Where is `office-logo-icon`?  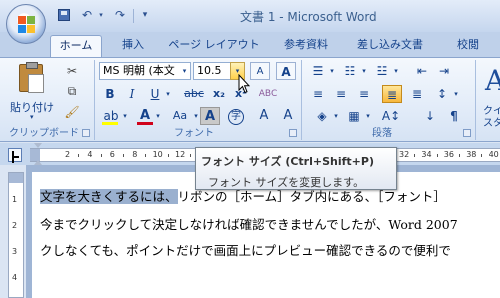
office-logo-icon is located at coordinates (27, 25).